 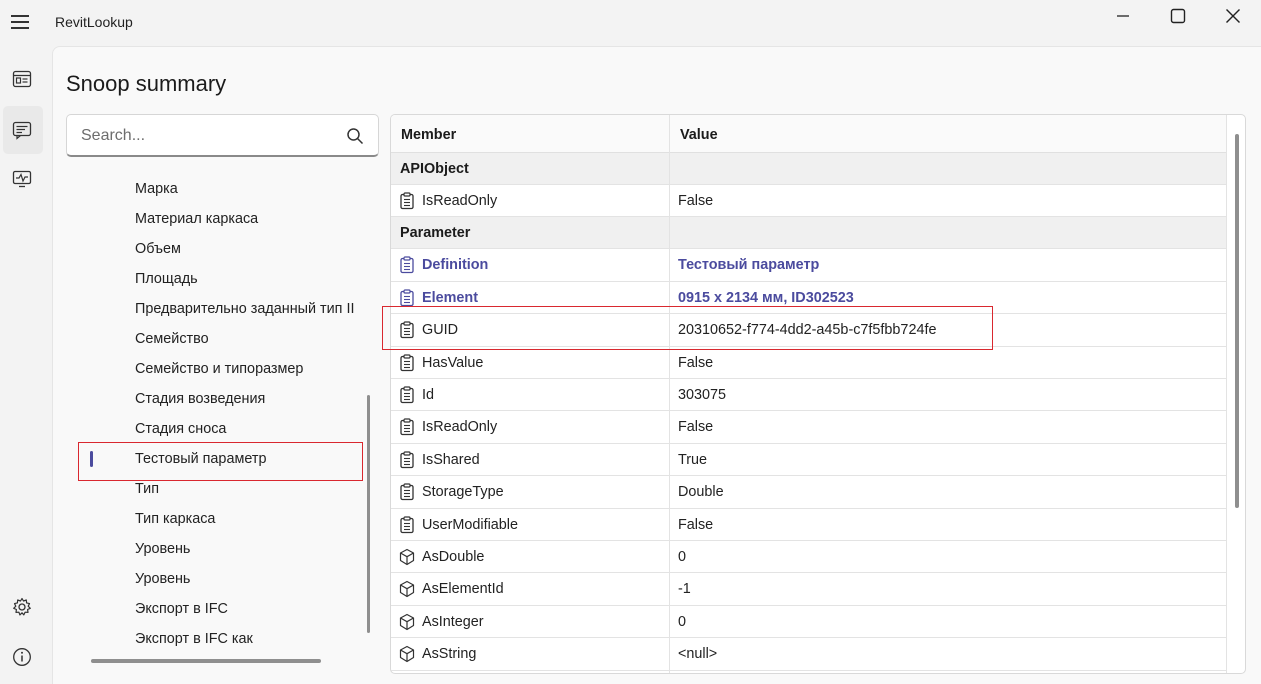 I want to click on grid-row: GUID 20310652-f774-4dd2-a45b-c7f5fbb724fe, so click(x=809, y=330).